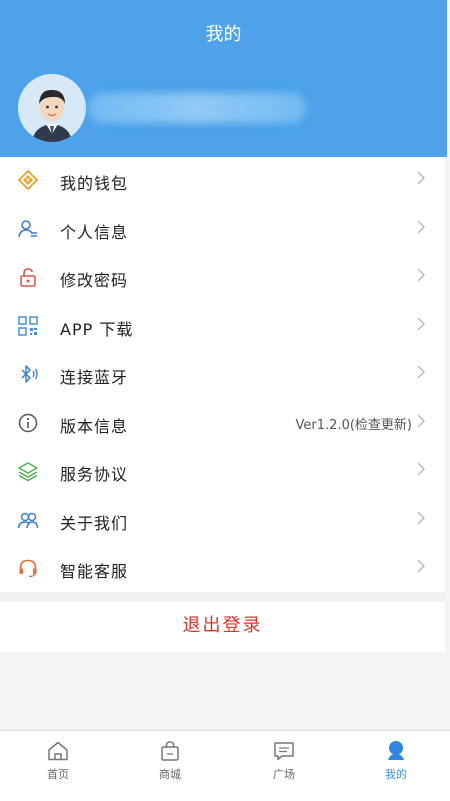 Image resolution: width=450 pixels, height=801 pixels. I want to click on menu-item-about-us: 关于我们, so click(222, 521).